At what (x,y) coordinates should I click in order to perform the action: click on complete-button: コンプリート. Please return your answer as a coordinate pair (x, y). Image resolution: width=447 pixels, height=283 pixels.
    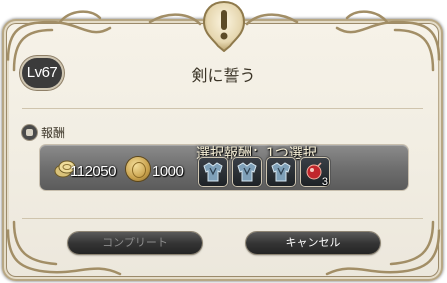
    Looking at the image, I should click on (135, 243).